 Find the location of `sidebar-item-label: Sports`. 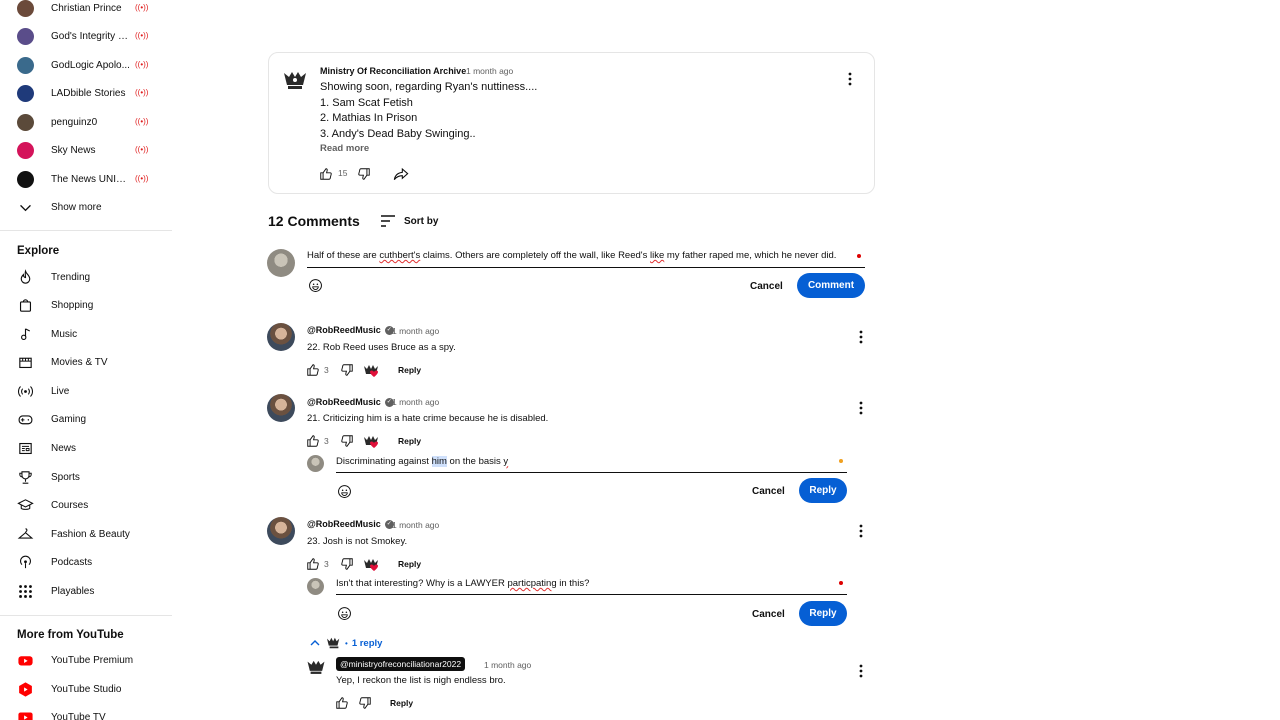

sidebar-item-label: Sports is located at coordinates (65, 477).